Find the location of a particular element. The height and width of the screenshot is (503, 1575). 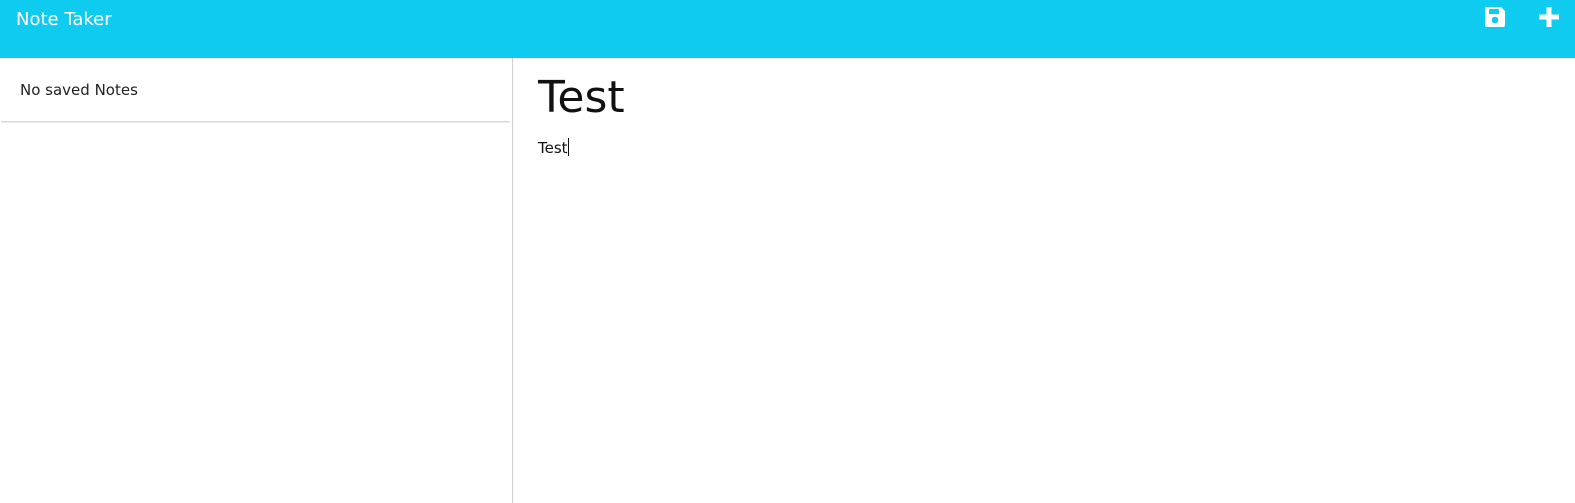

save-note-button is located at coordinates (1495, 19).